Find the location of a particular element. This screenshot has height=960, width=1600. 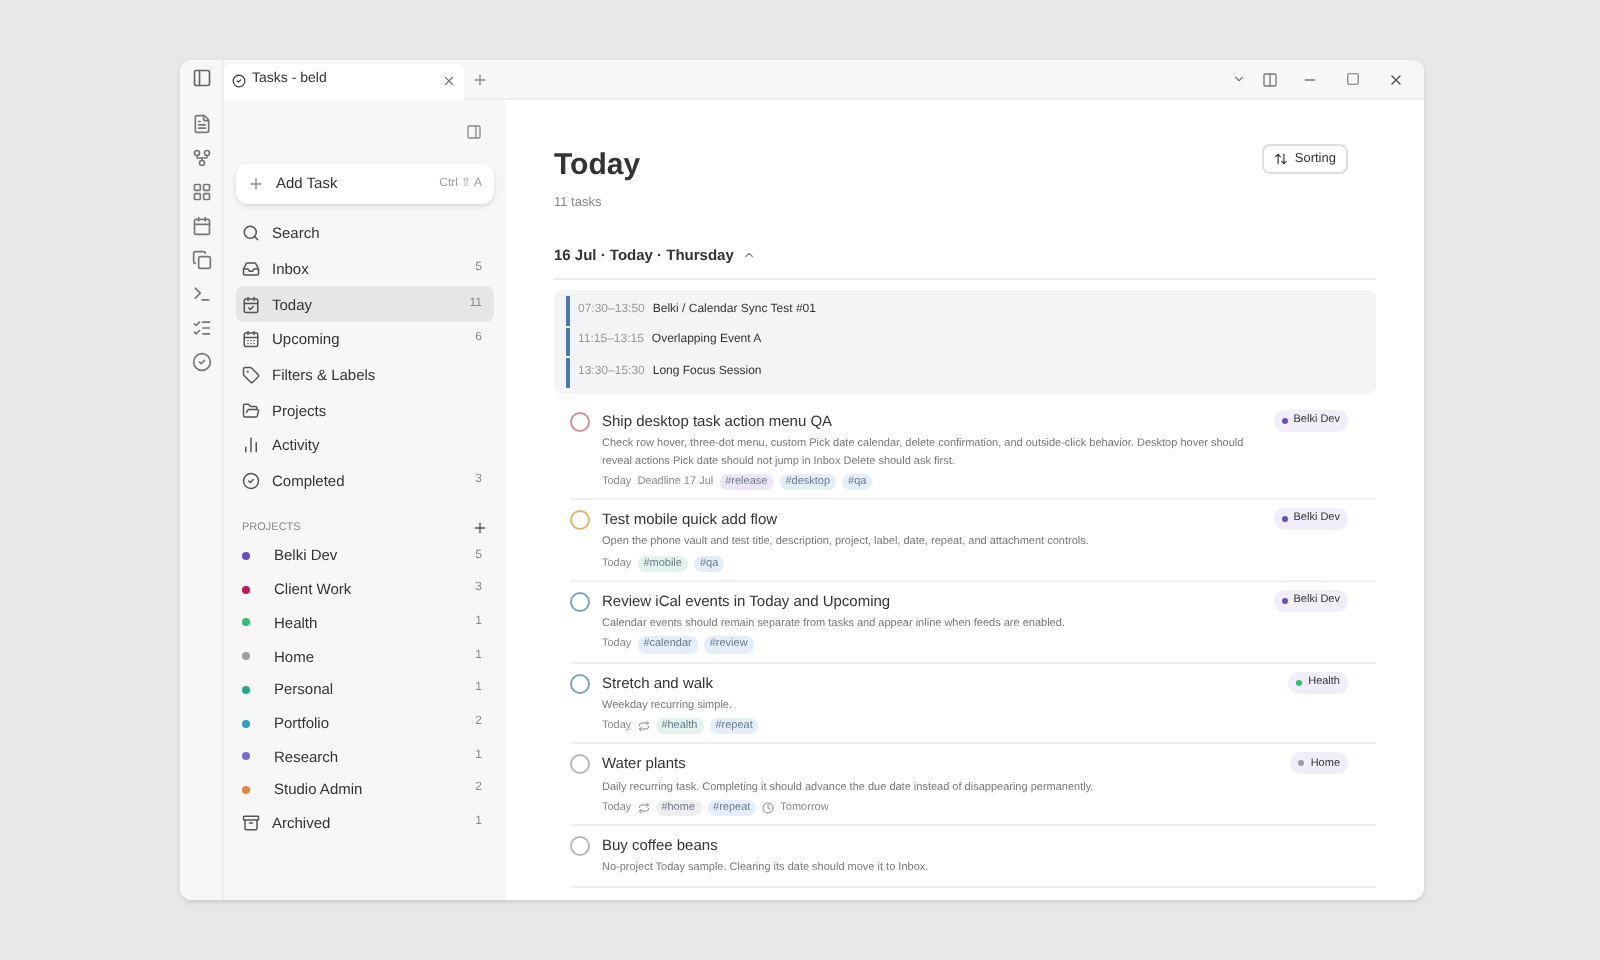

upcoming-icon is located at coordinates (251, 339).